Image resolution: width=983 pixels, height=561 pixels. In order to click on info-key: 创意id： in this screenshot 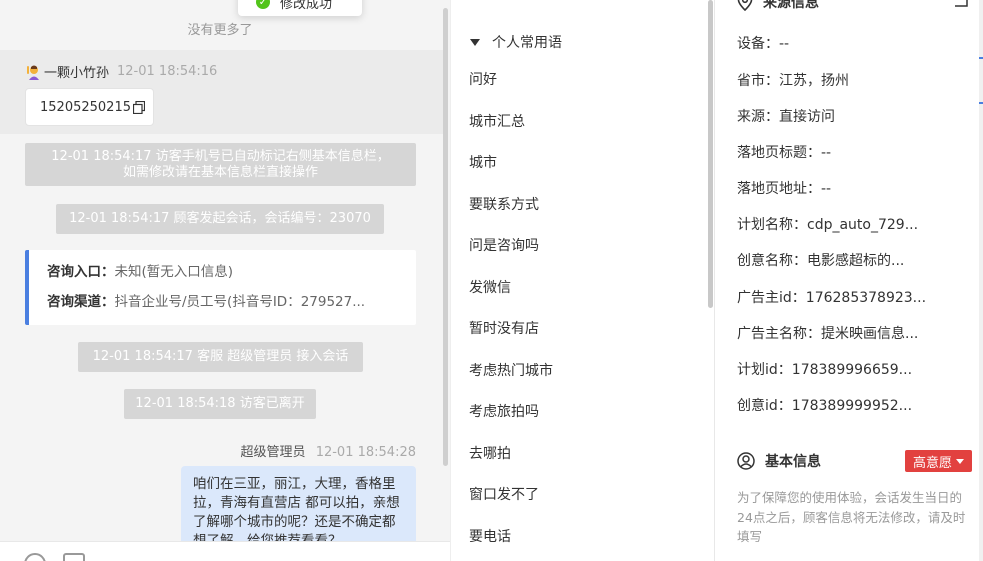, I will do `click(764, 406)`.